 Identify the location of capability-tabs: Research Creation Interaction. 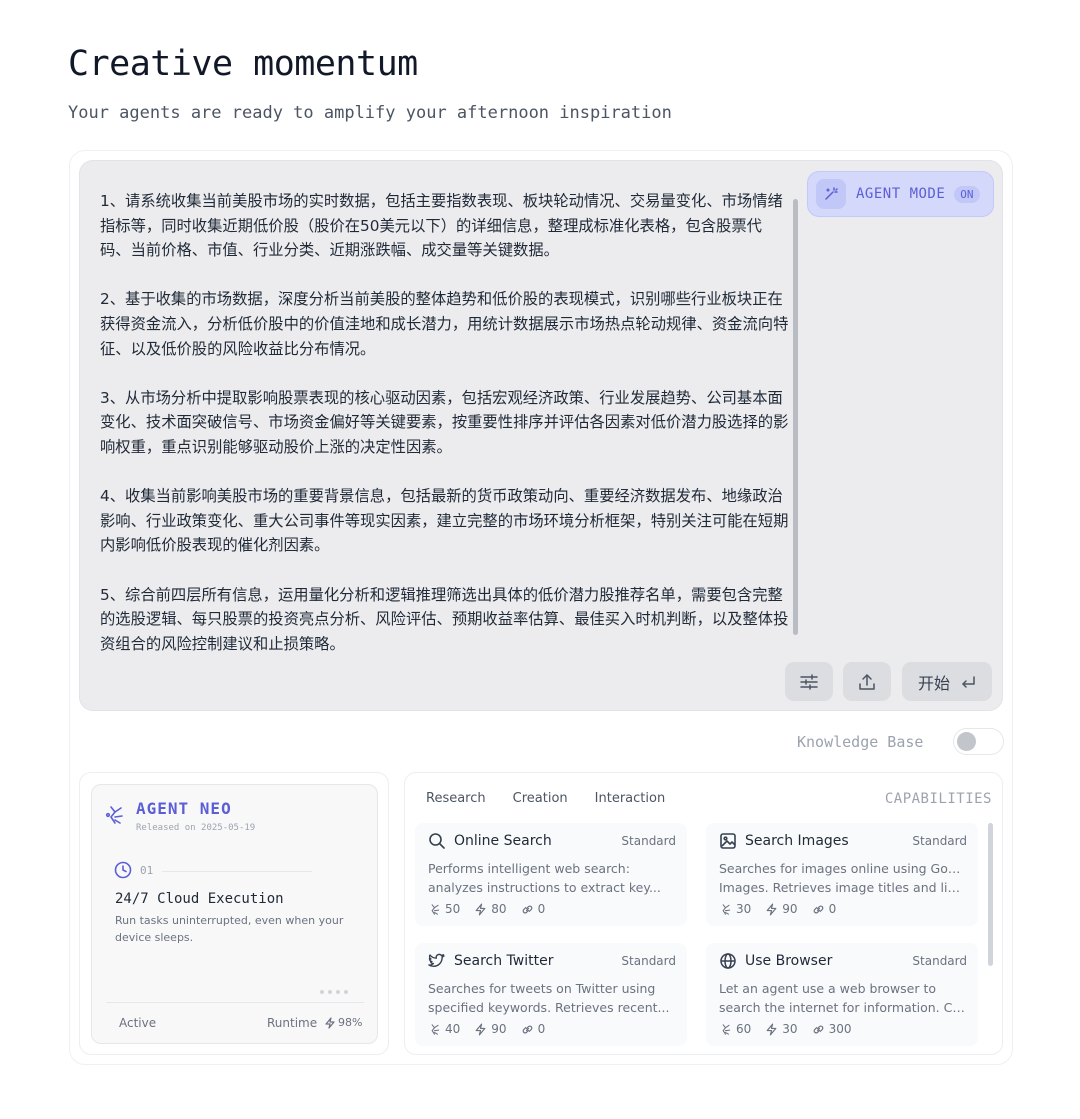
(545, 798).